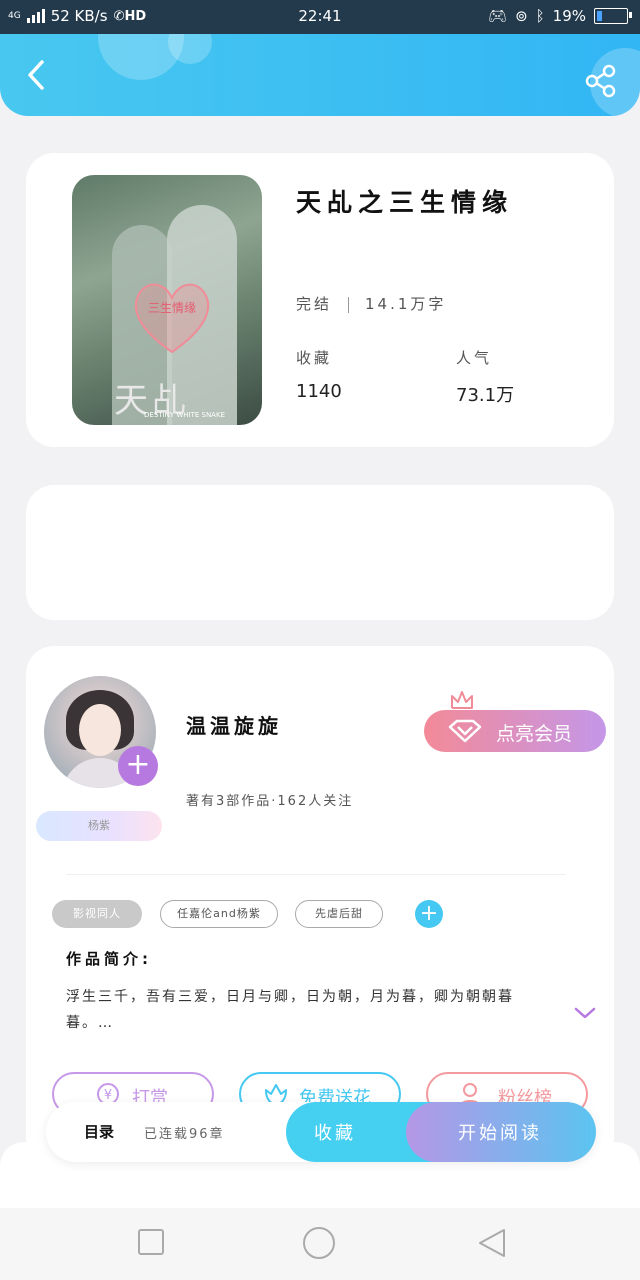 The height and width of the screenshot is (1280, 640). Describe the element at coordinates (184, 415) in the screenshot. I see `cover-subtitle: DESTINY WHITE SNAKE` at that location.